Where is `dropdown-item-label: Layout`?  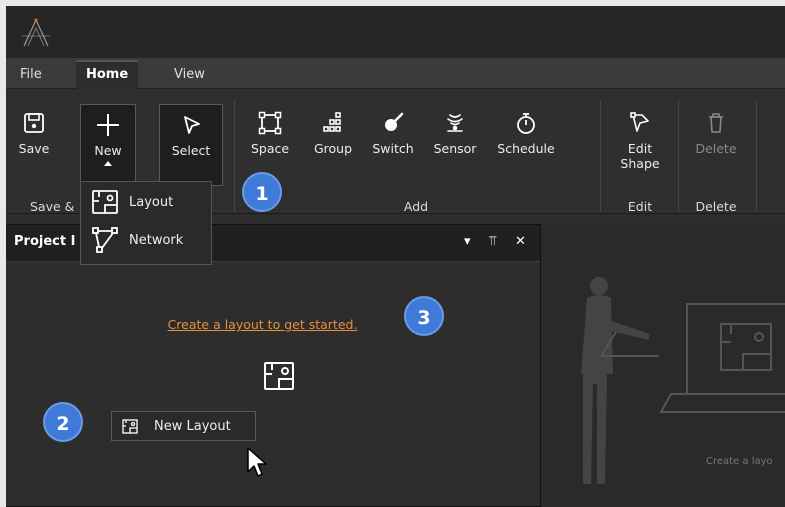 dropdown-item-label: Layout is located at coordinates (151, 202).